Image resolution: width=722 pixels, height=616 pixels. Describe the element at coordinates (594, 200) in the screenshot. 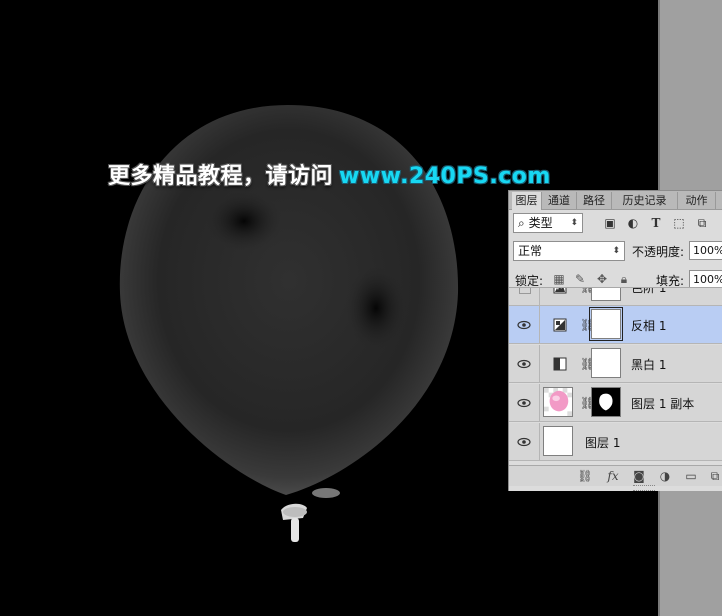

I see `tab-paths: 路径` at that location.